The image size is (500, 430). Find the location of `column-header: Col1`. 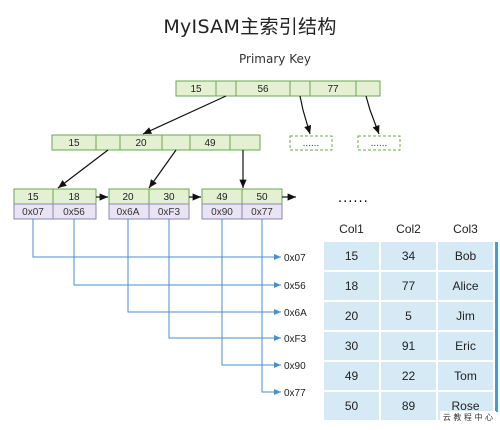

column-header: Col1 is located at coordinates (351, 229).